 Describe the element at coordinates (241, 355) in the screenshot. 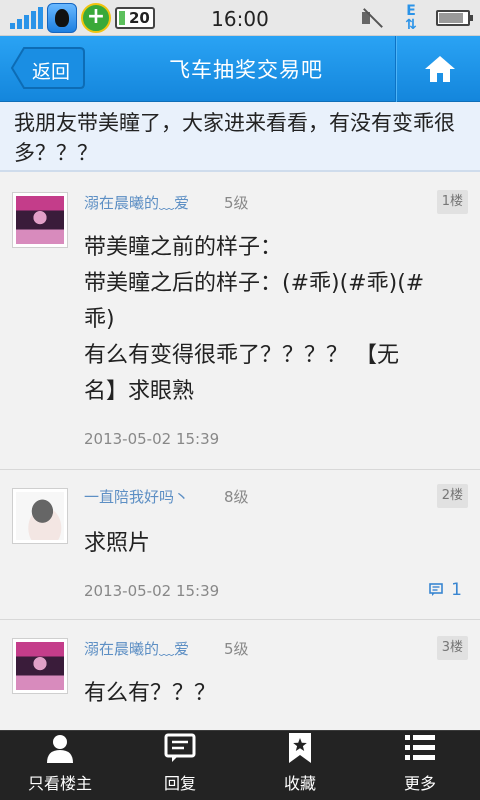

I see `post-line: 有么有变得很乖了？？？？ 【无` at that location.